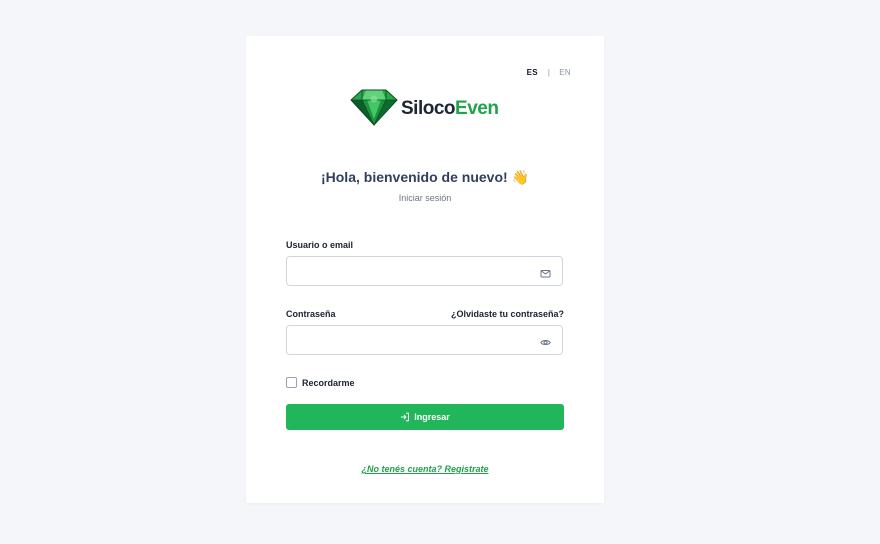  What do you see at coordinates (507, 314) in the screenshot?
I see `forgot-password-link: ¿Olvidaste tu contraseña?` at bounding box center [507, 314].